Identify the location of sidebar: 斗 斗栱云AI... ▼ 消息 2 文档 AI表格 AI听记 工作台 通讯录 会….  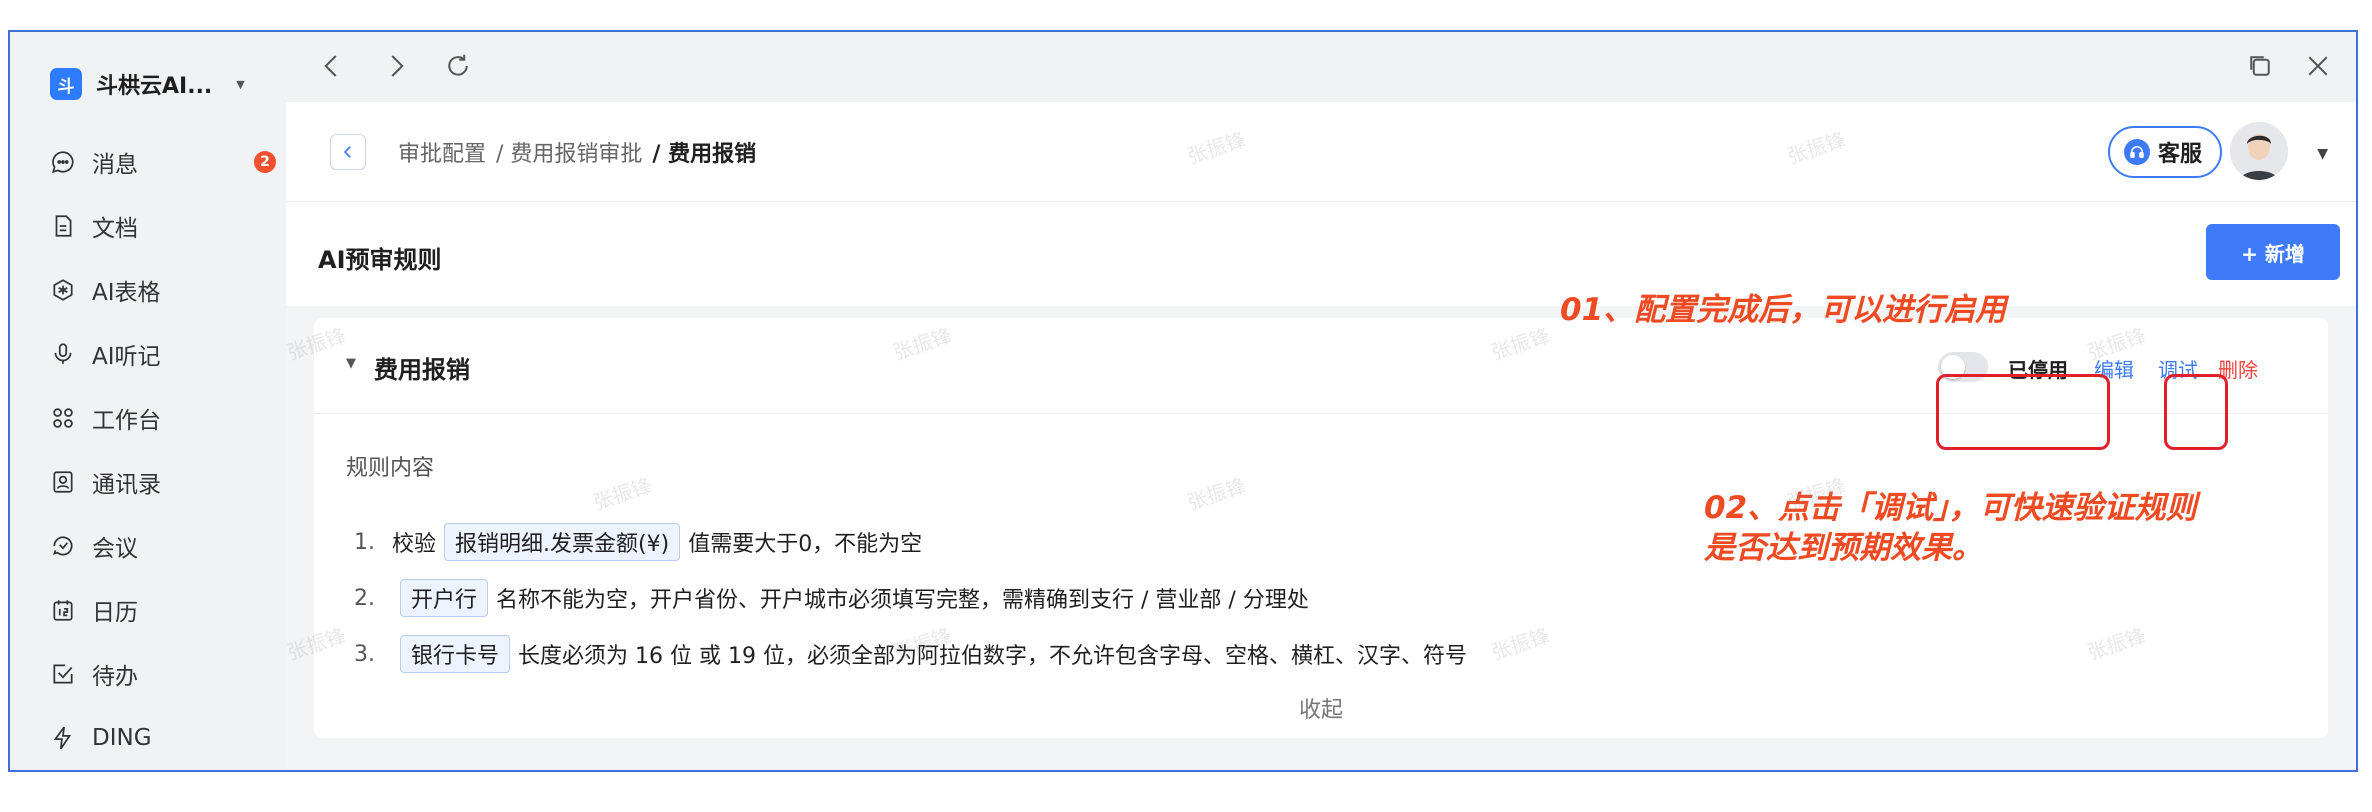
(148, 401).